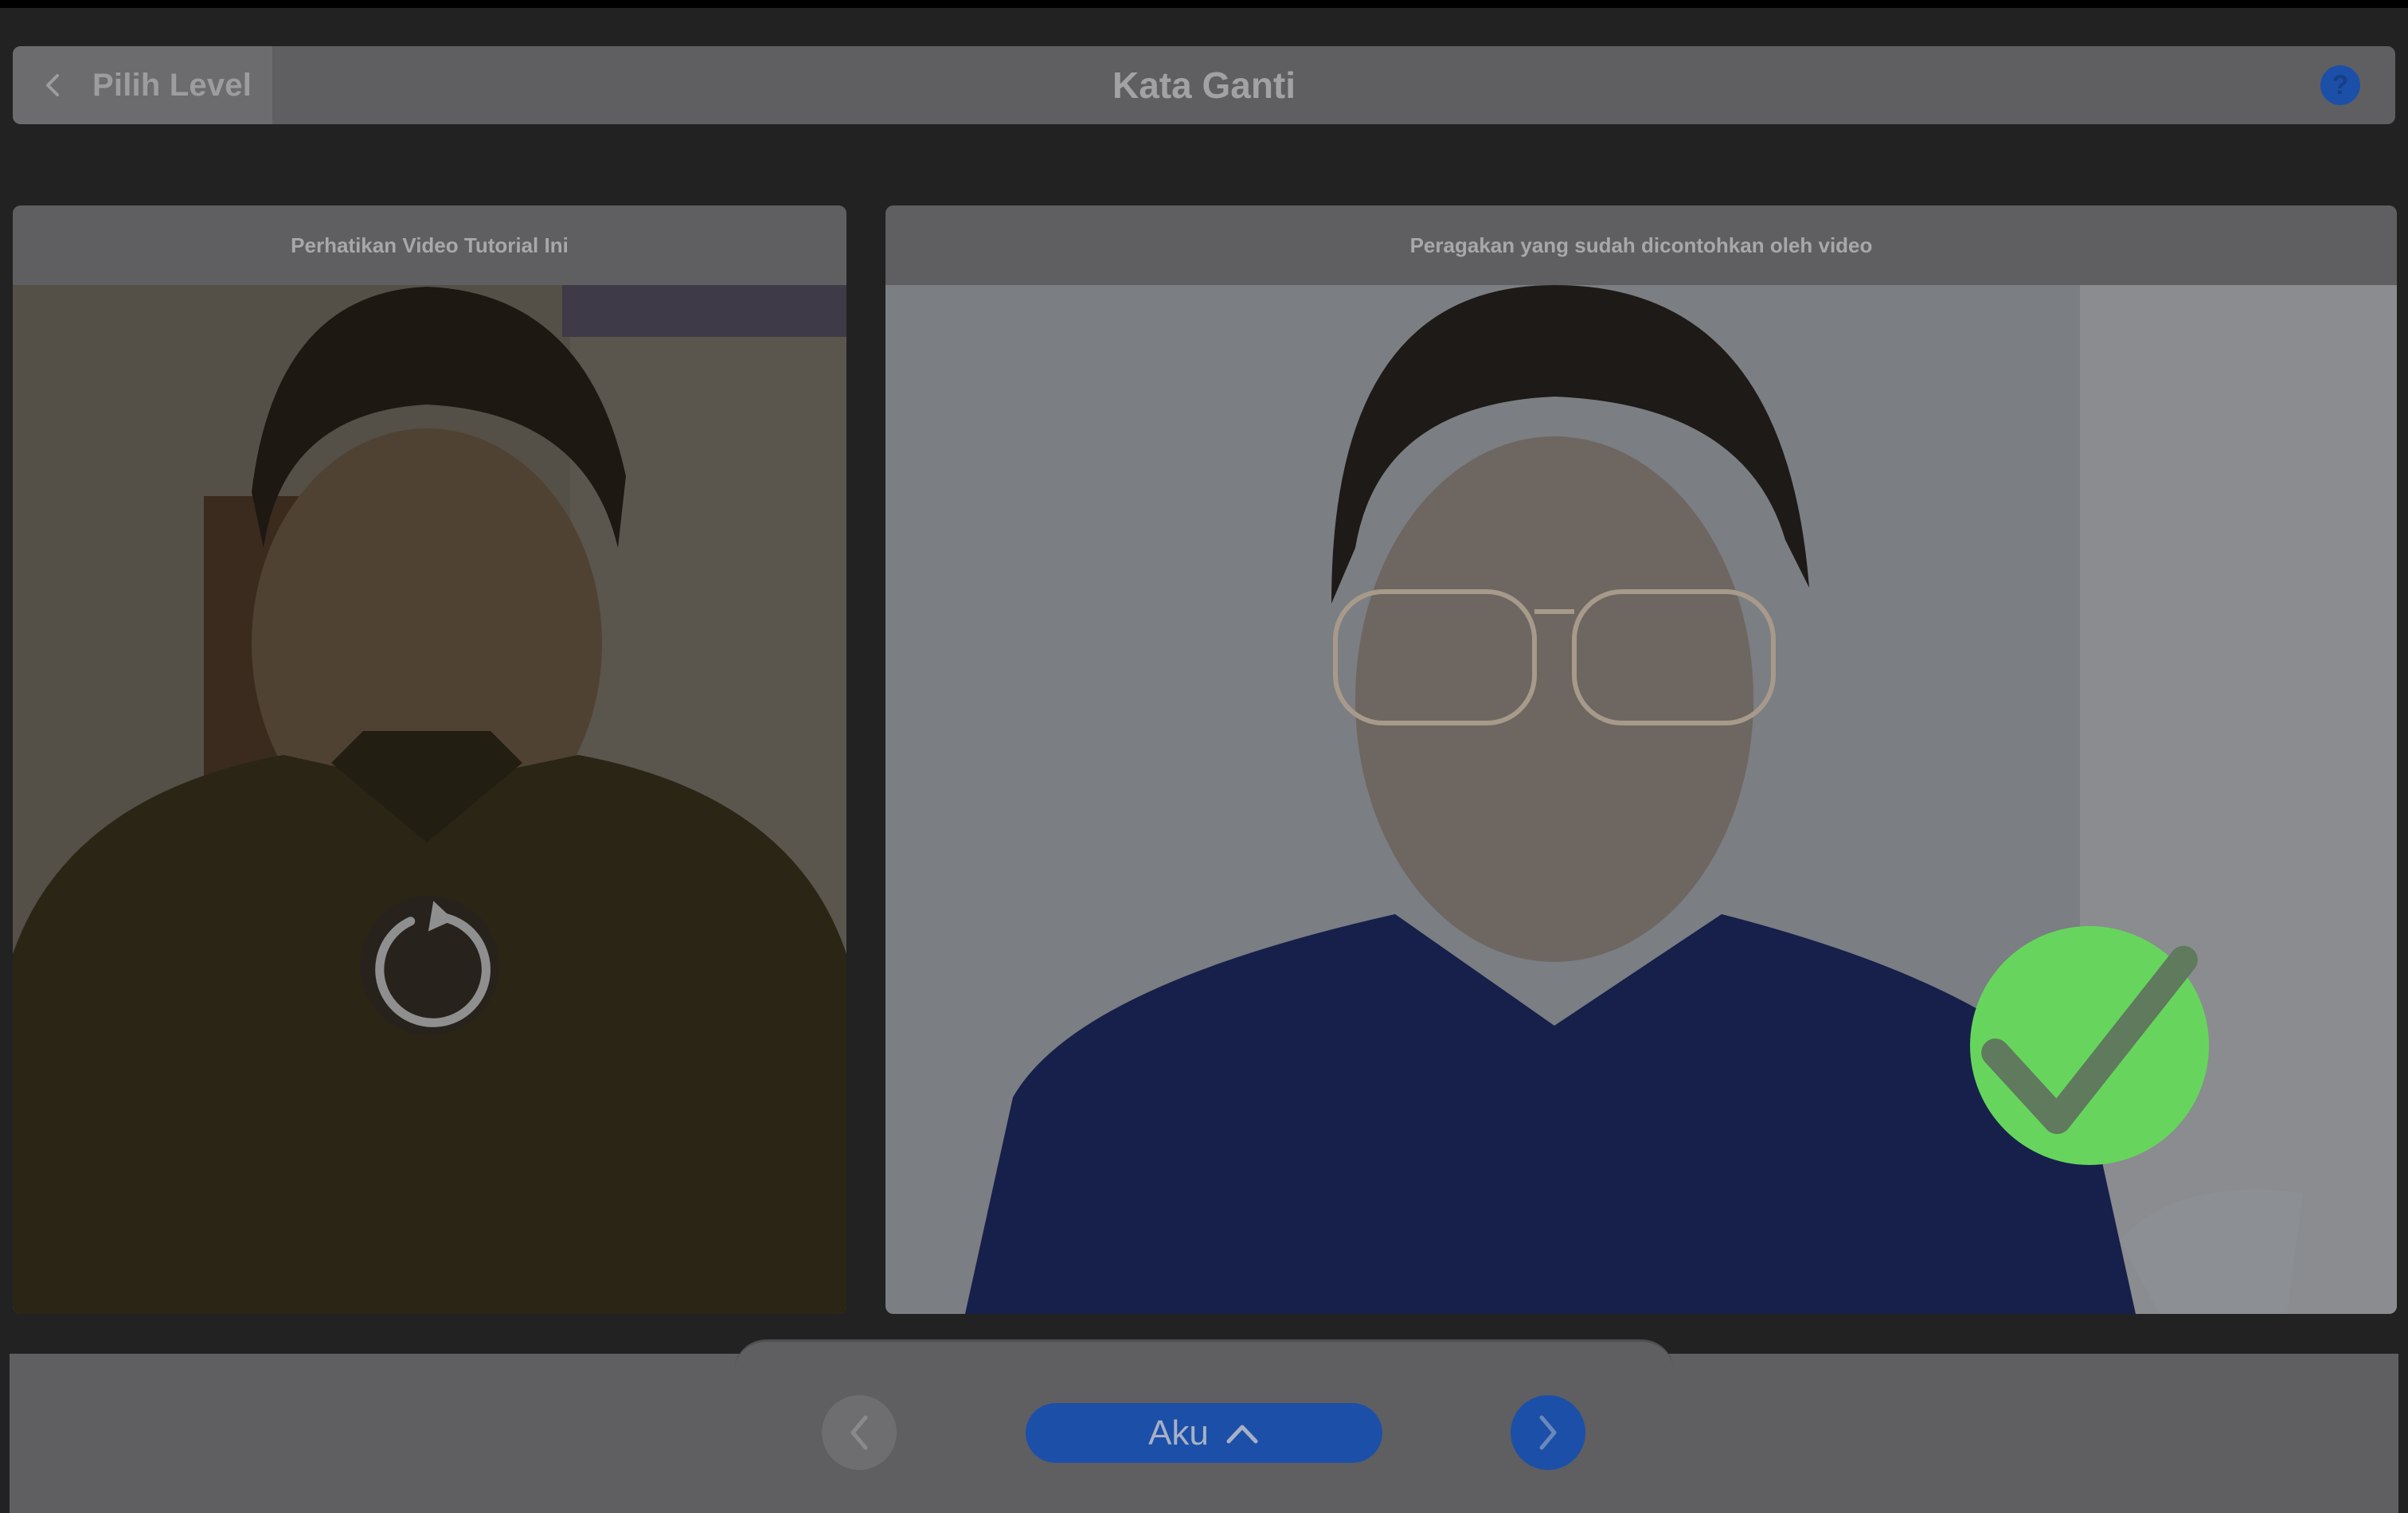 This screenshot has width=2408, height=1513. Describe the element at coordinates (1204, 1355) in the screenshot. I see `bottom-bar-tab` at that location.